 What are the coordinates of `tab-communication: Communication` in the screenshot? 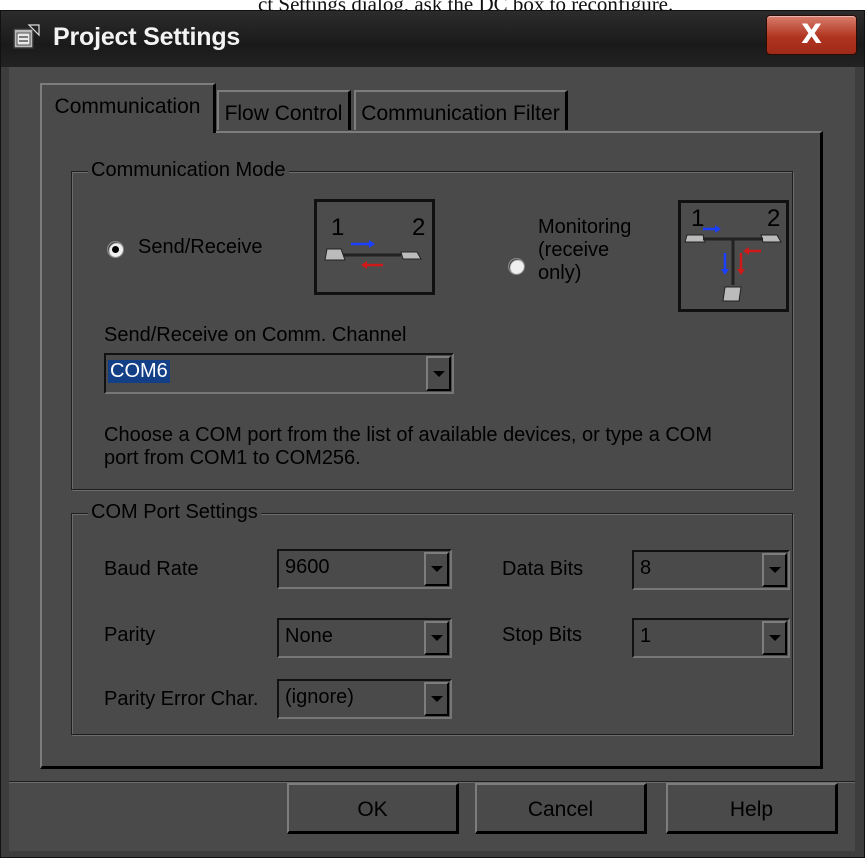 It's located at (128, 108).